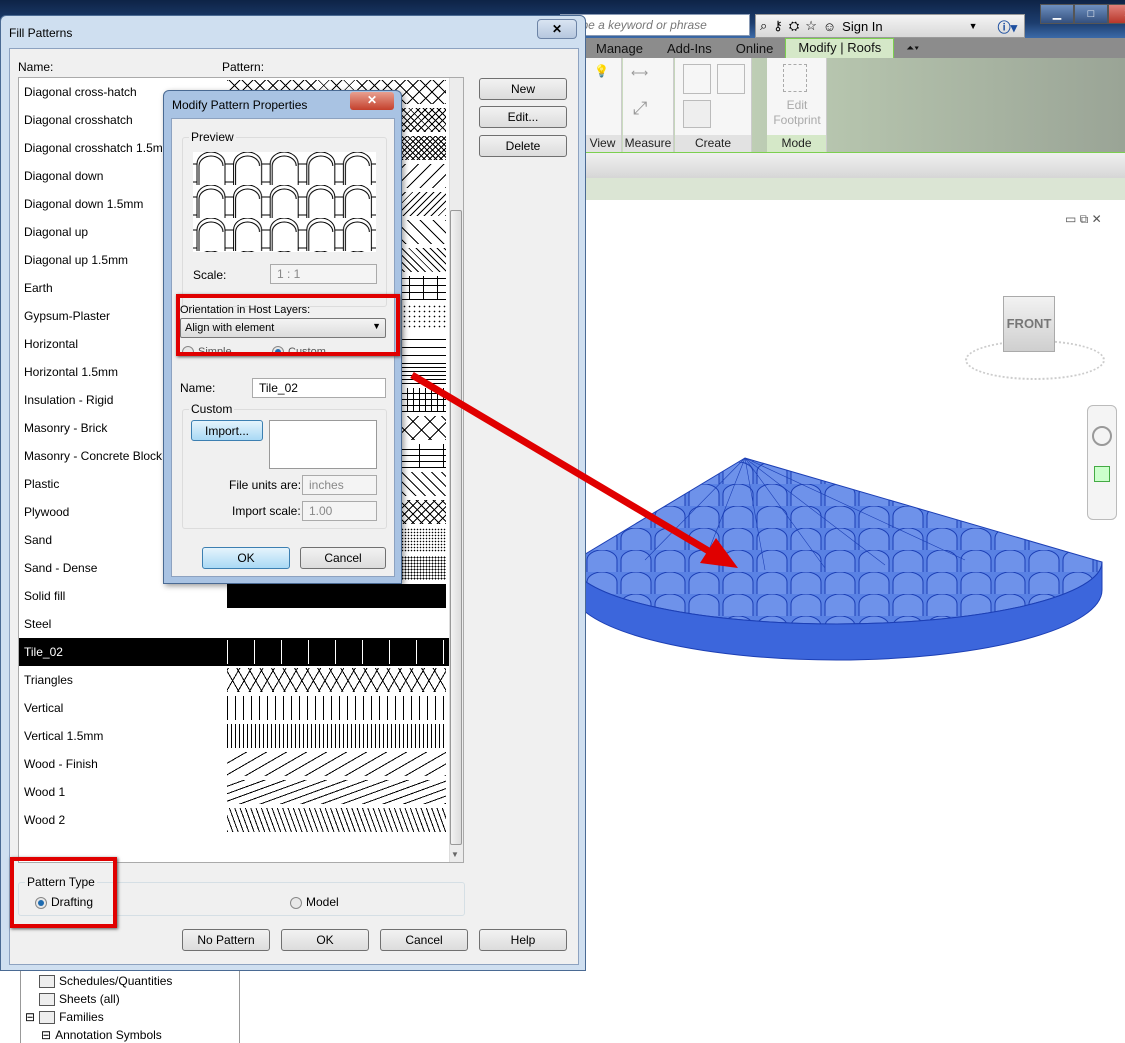  I want to click on pattern-name: Insulation - Rigid, so click(69, 400).